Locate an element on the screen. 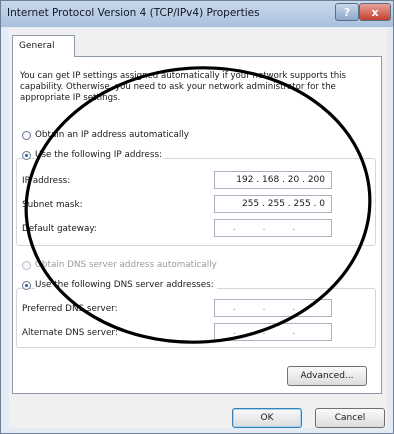 The height and width of the screenshot is (434, 394). ok-button: OK is located at coordinates (267, 418).